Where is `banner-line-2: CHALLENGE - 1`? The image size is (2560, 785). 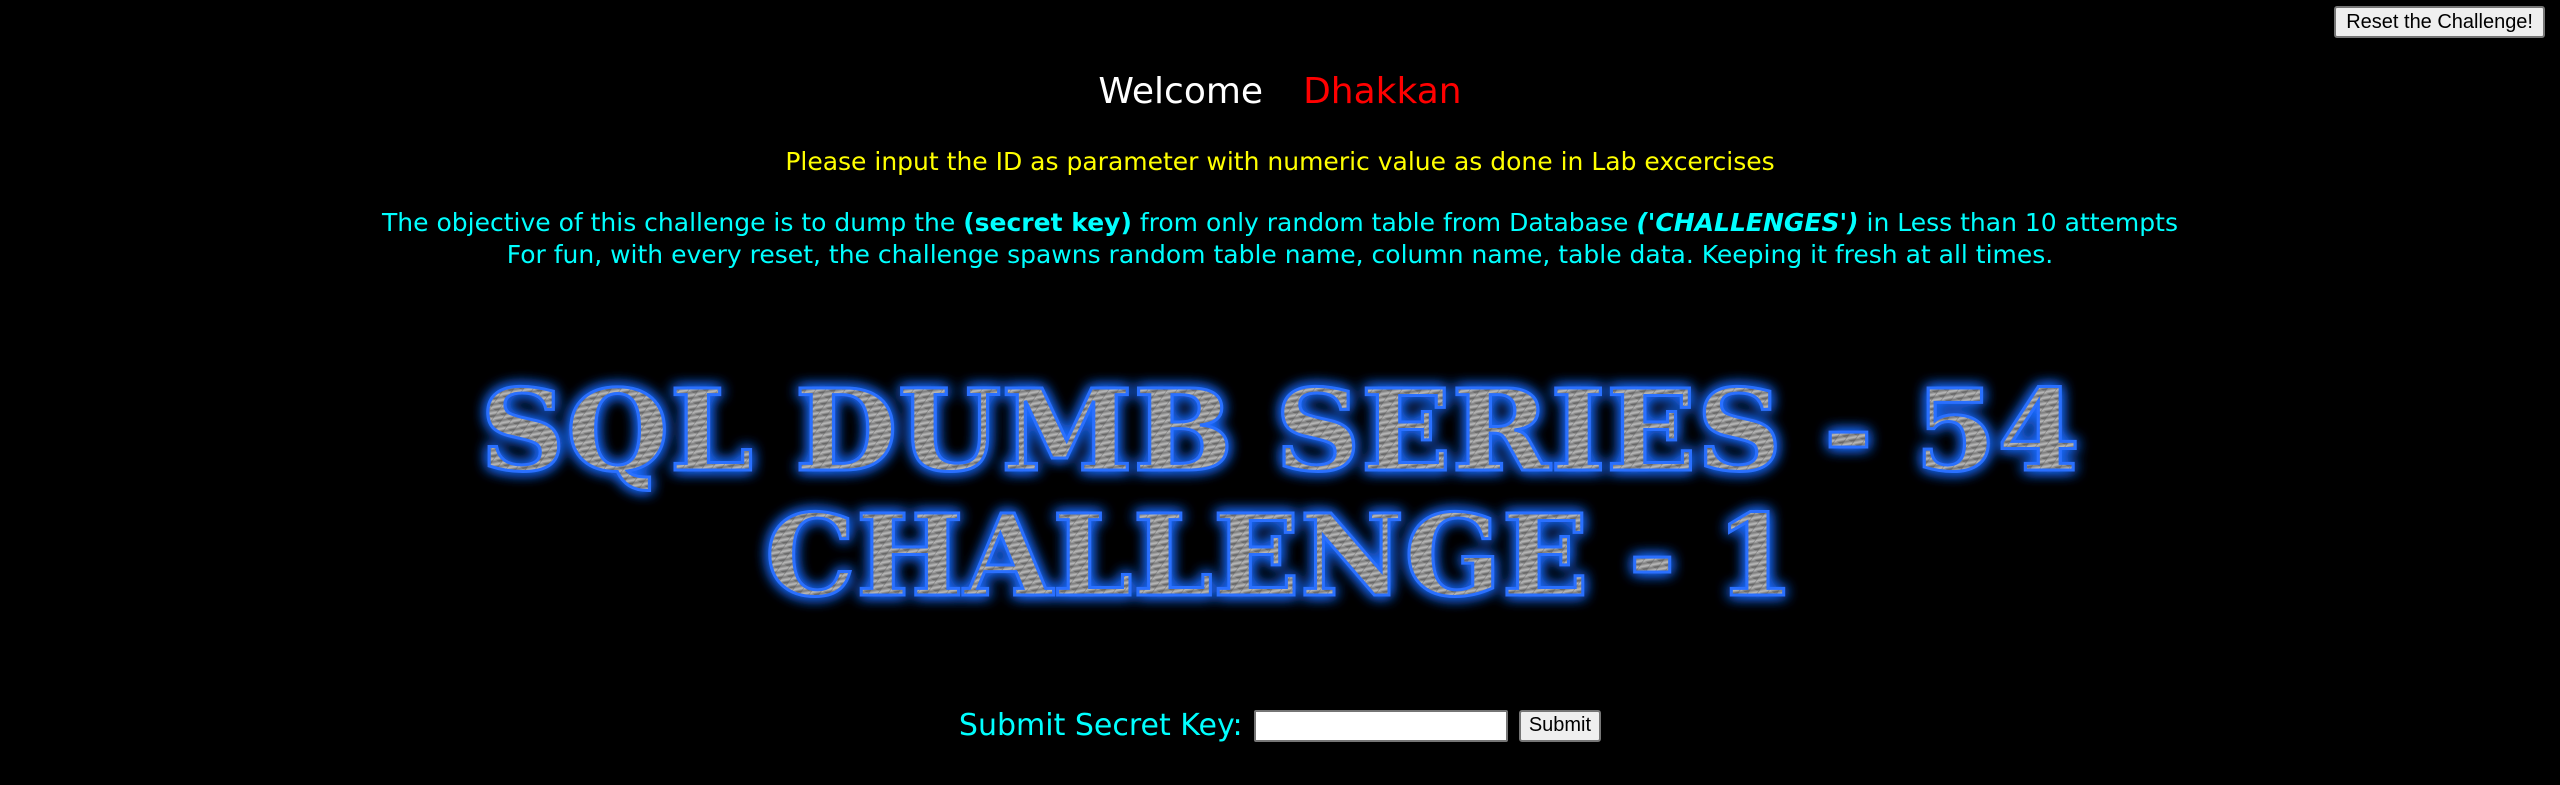 banner-line-2: CHALLENGE - 1 is located at coordinates (1280, 555).